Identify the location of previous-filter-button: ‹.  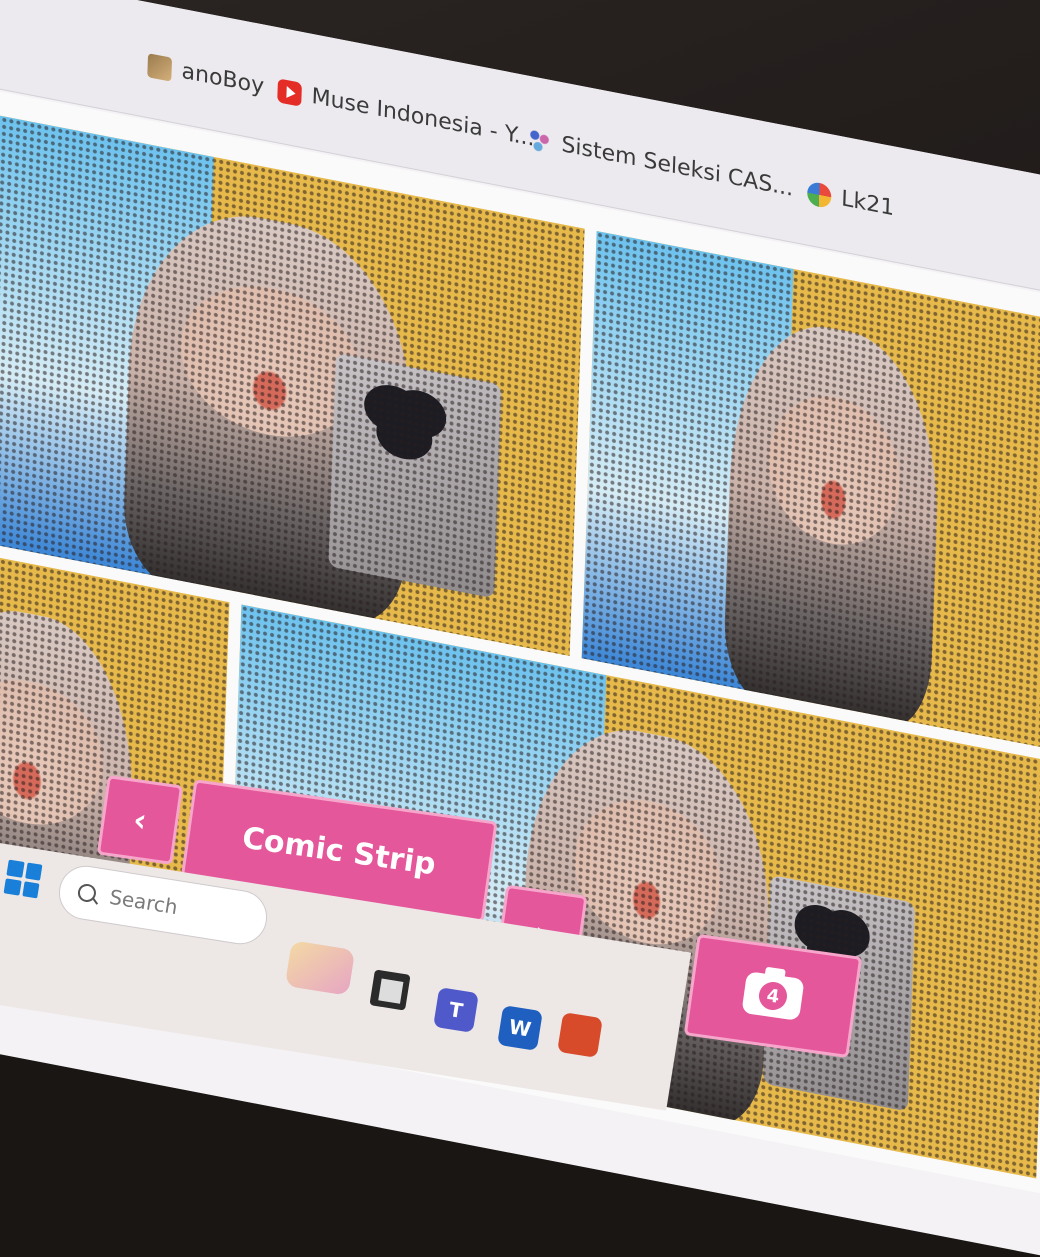
(140, 820).